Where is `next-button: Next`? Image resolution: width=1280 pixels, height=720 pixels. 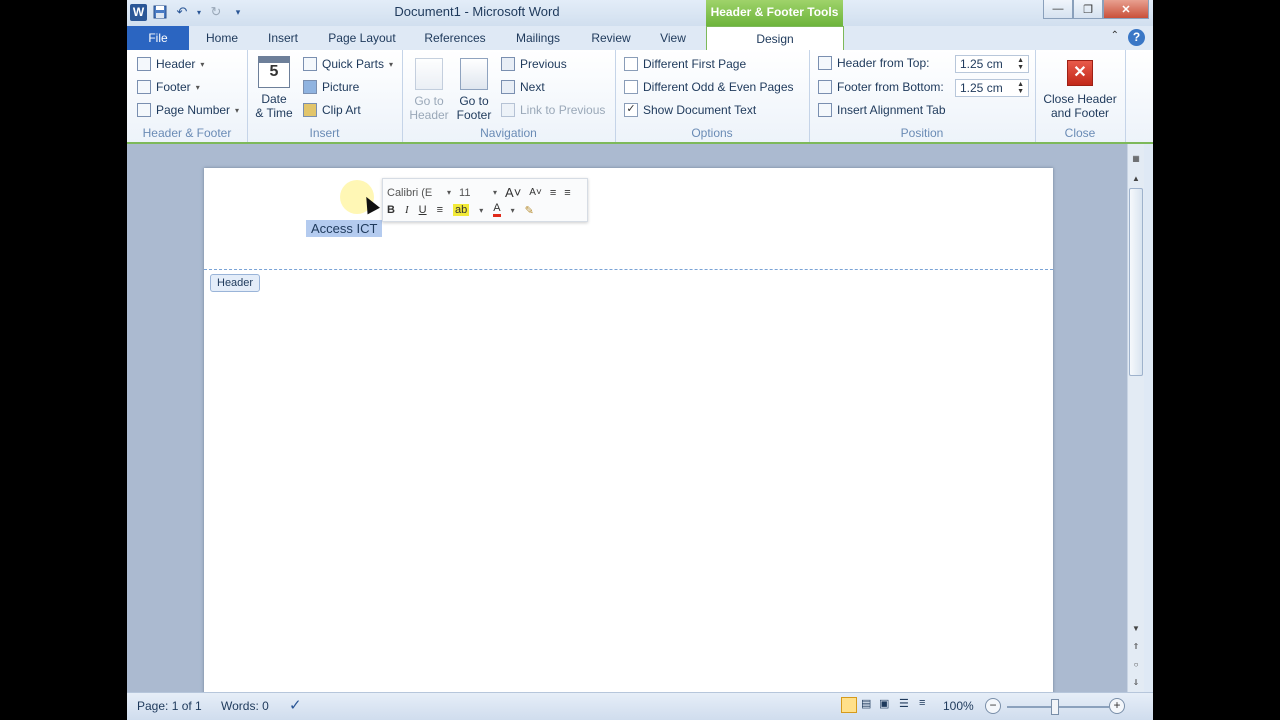
next-button: Next is located at coordinates (523, 87).